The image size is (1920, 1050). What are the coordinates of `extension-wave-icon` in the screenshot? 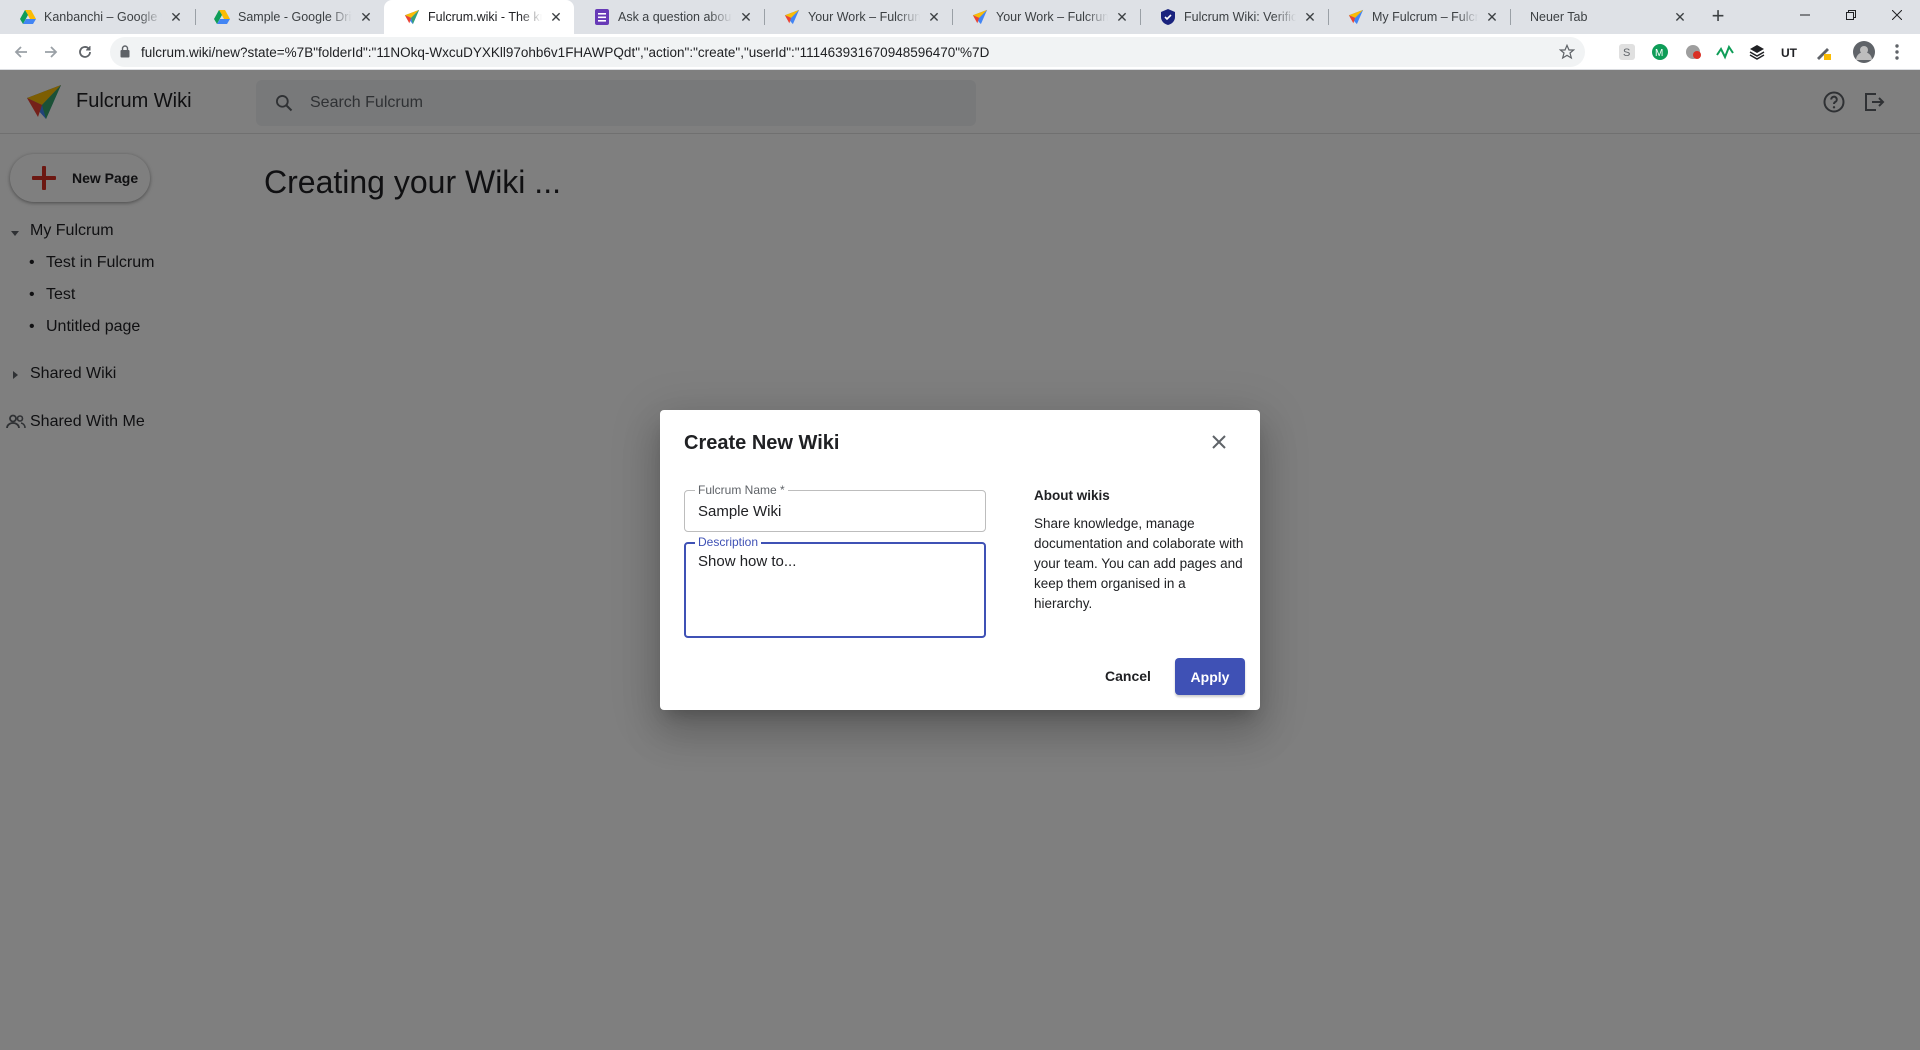 It's located at (1725, 52).